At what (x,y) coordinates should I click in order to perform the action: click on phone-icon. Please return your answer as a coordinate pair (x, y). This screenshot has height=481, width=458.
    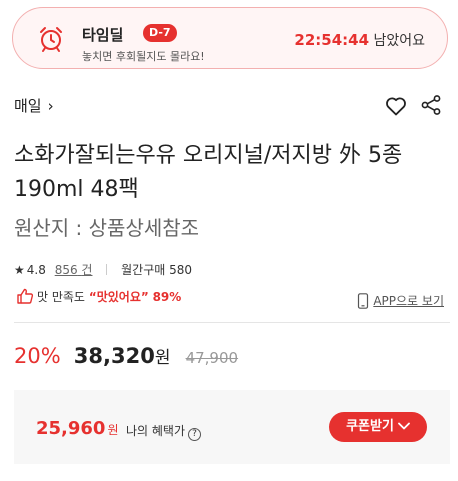
    Looking at the image, I should click on (363, 301).